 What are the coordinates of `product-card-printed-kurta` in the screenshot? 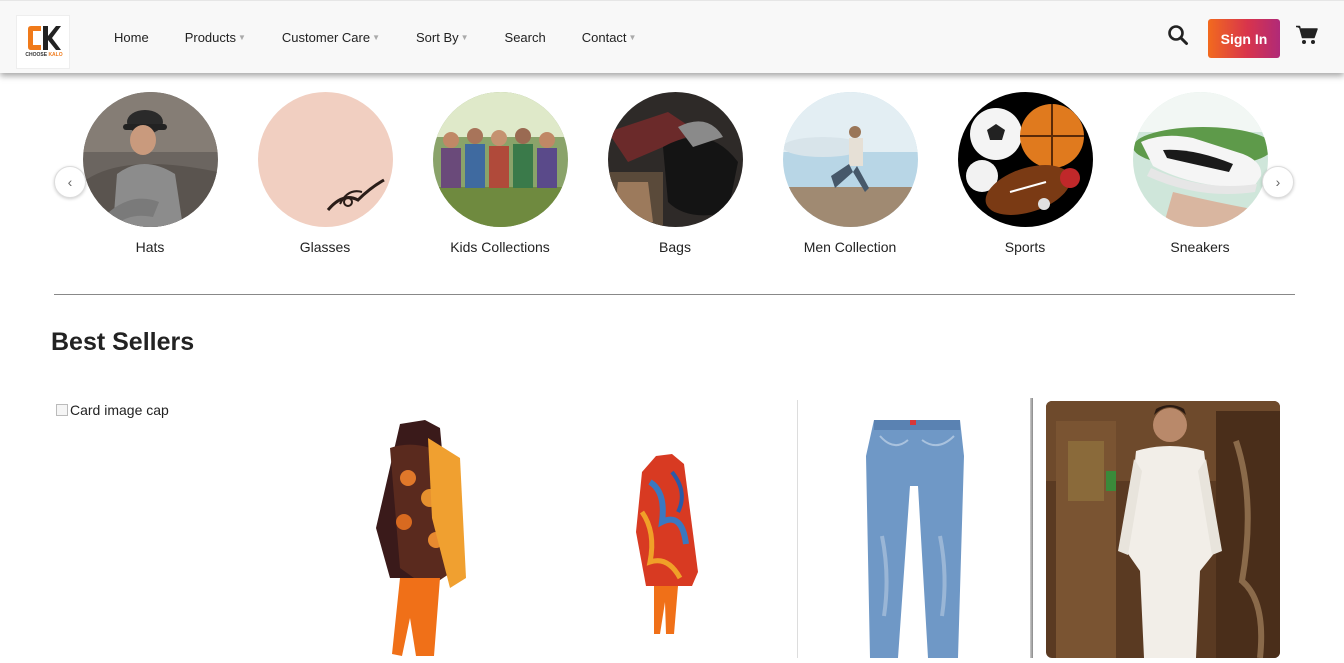 It's located at (667, 545).